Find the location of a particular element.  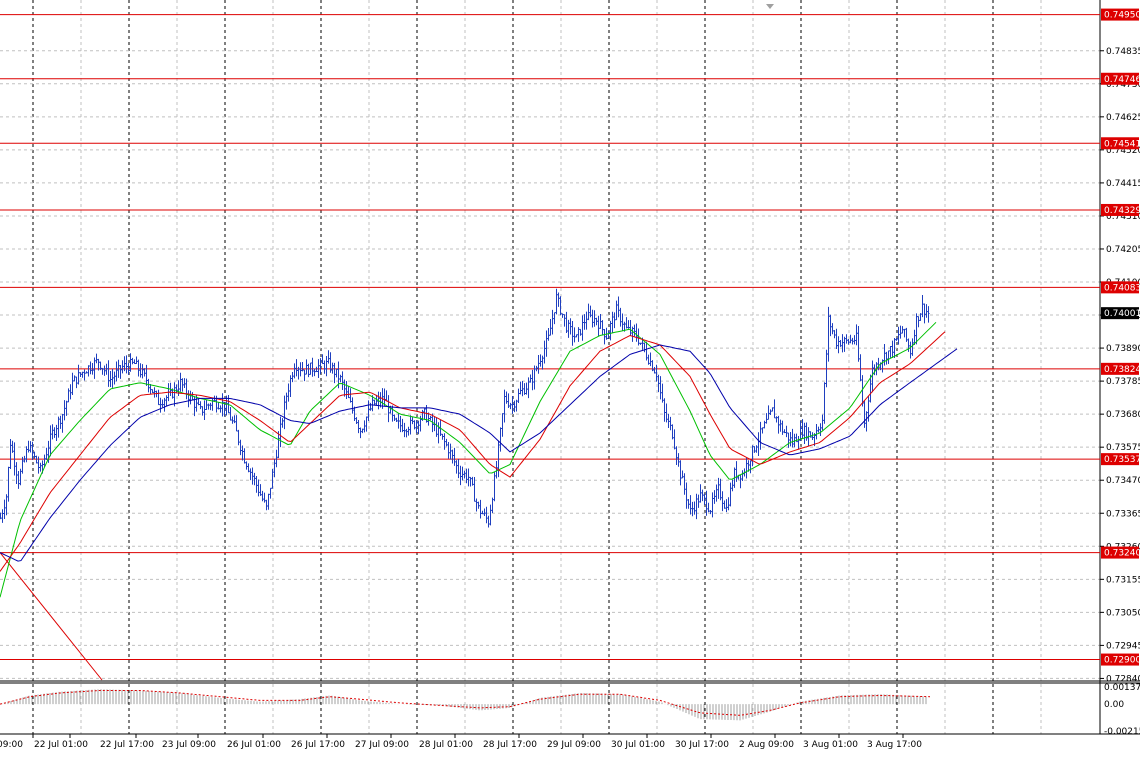

price-tick-label: 0.74625 is located at coordinates (1123, 118).